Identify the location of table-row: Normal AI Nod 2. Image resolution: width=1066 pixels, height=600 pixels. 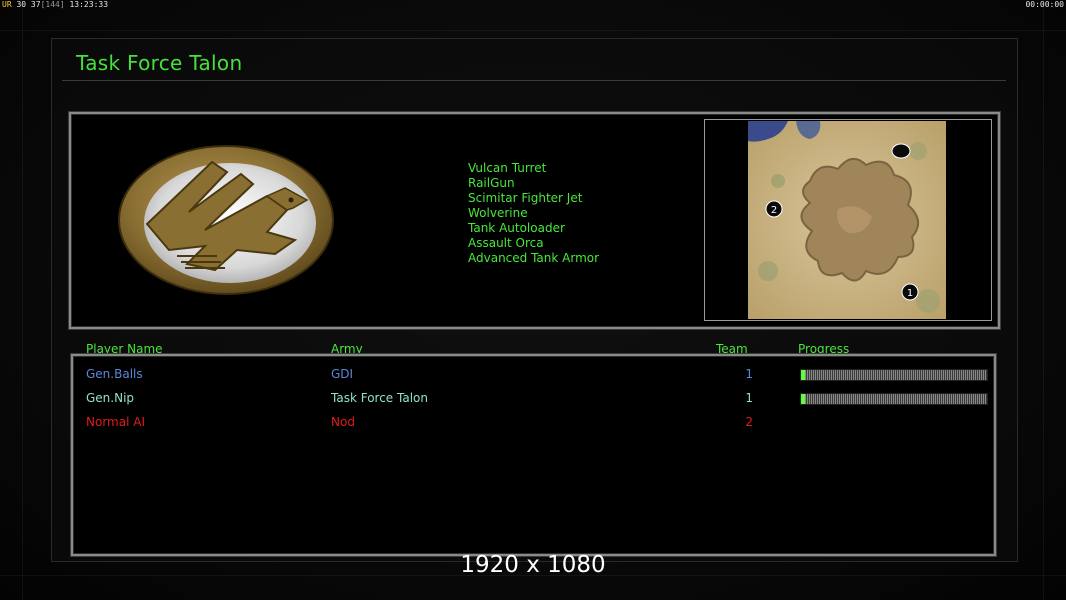
(533, 424).